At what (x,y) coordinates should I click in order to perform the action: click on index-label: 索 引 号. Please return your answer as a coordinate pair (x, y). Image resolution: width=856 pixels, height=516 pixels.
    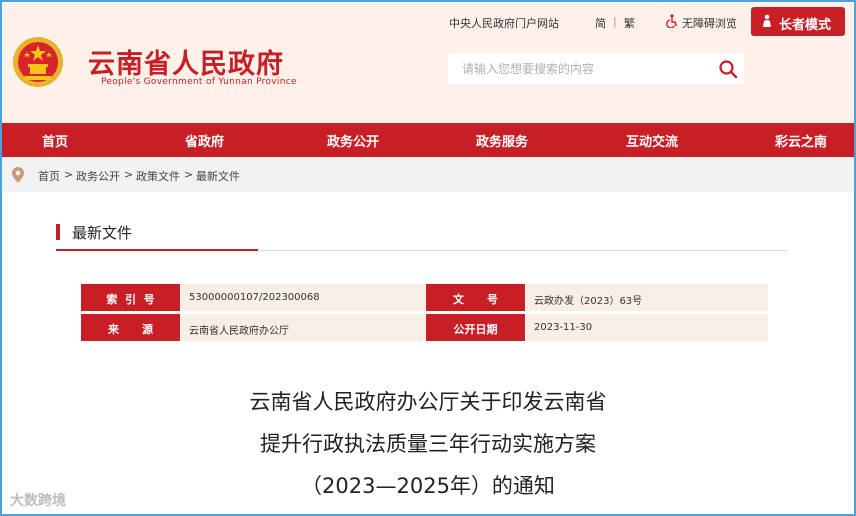
    Looking at the image, I should click on (130, 297).